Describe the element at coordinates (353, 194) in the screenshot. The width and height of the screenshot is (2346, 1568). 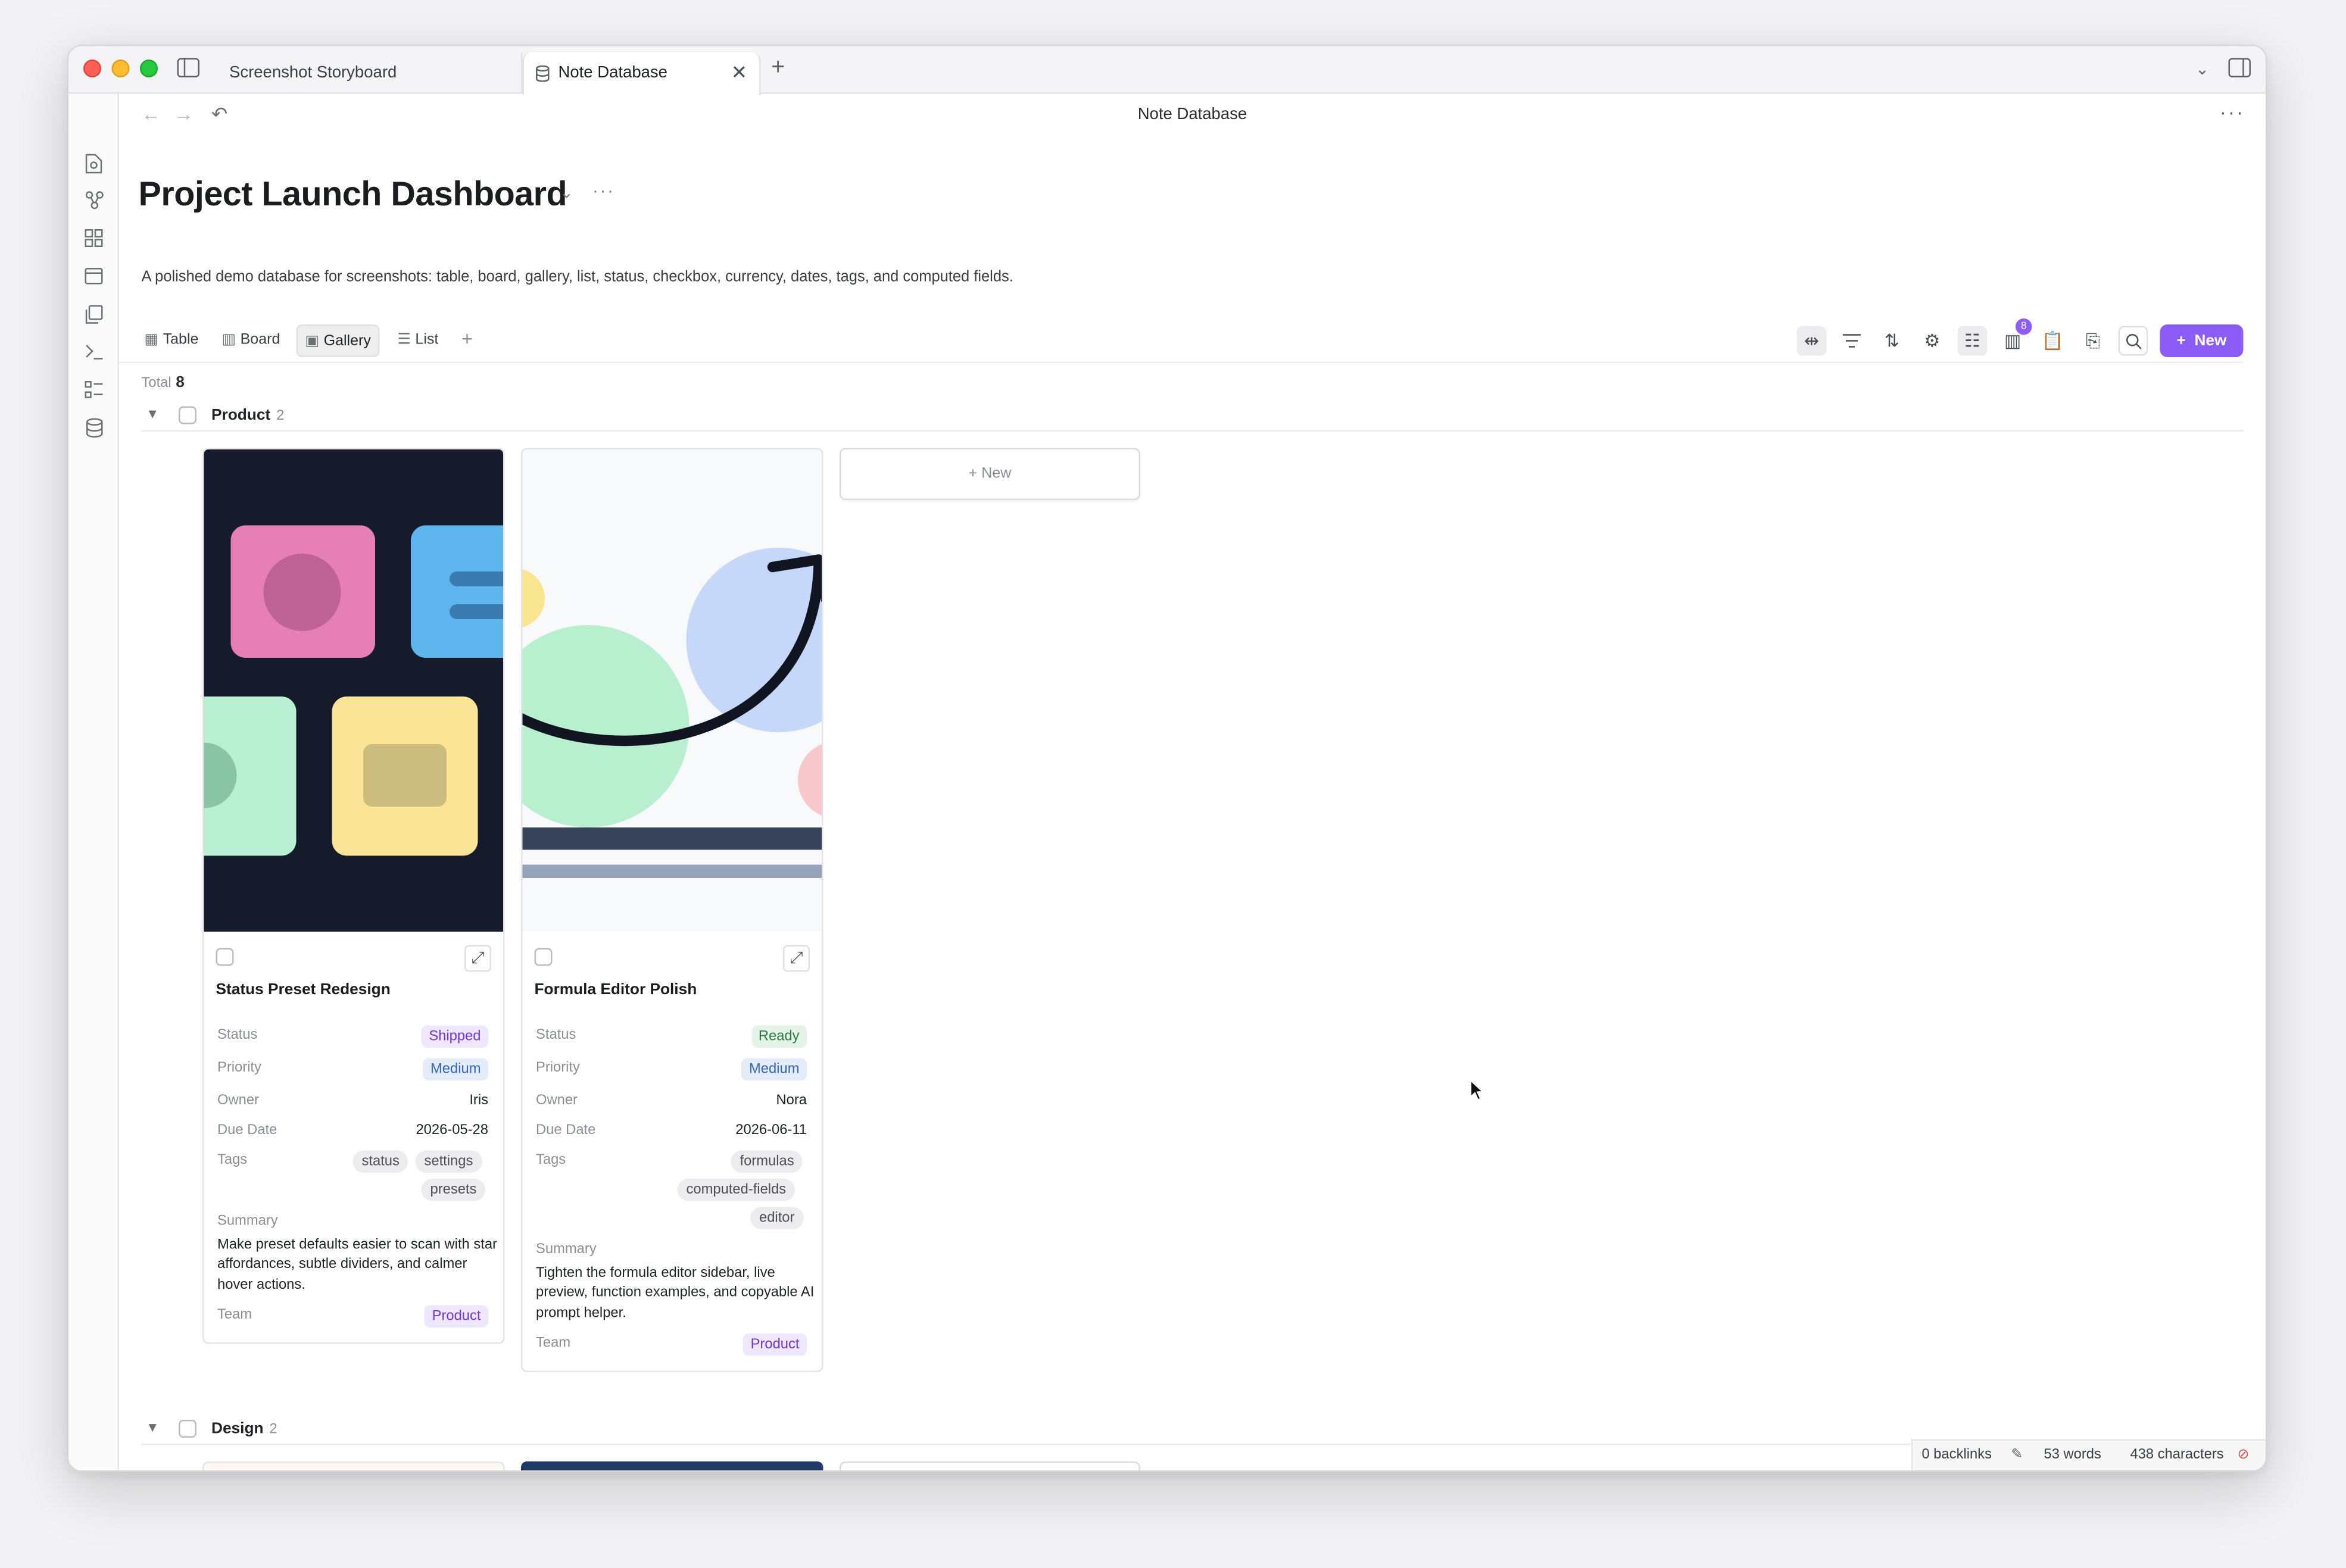
I see `database-title: Project Launch Dashboard` at that location.